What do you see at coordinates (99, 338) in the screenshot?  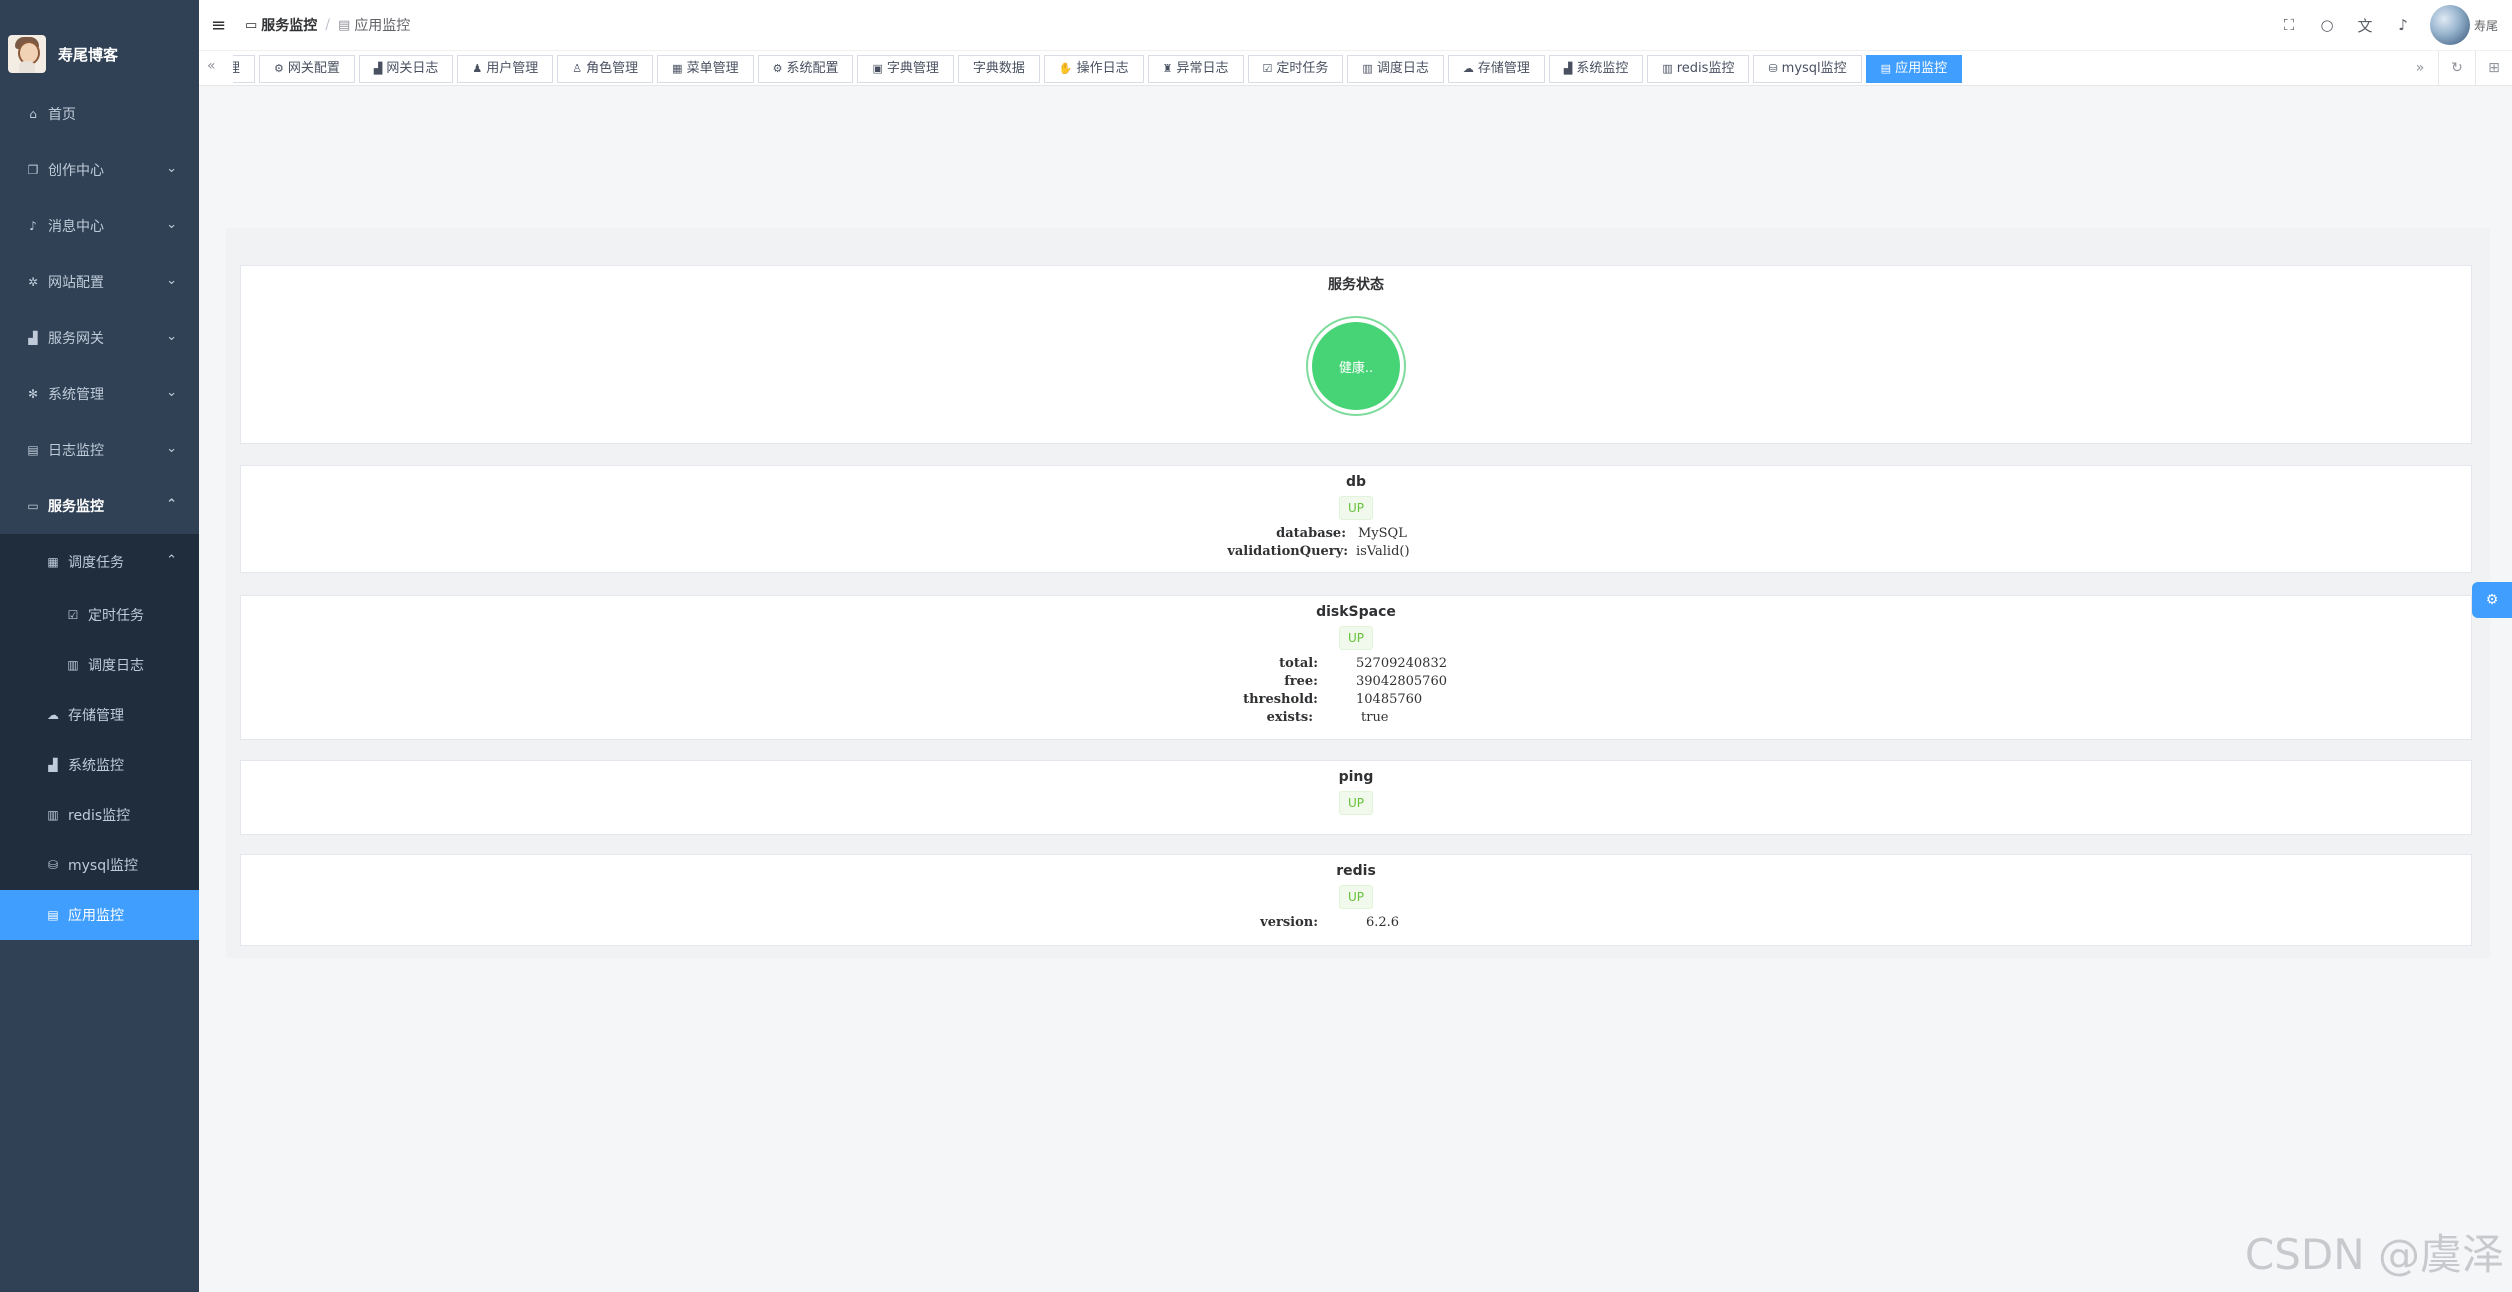 I see `sidebar-item-gateway: ▟ 服务网关 ⌄` at bounding box center [99, 338].